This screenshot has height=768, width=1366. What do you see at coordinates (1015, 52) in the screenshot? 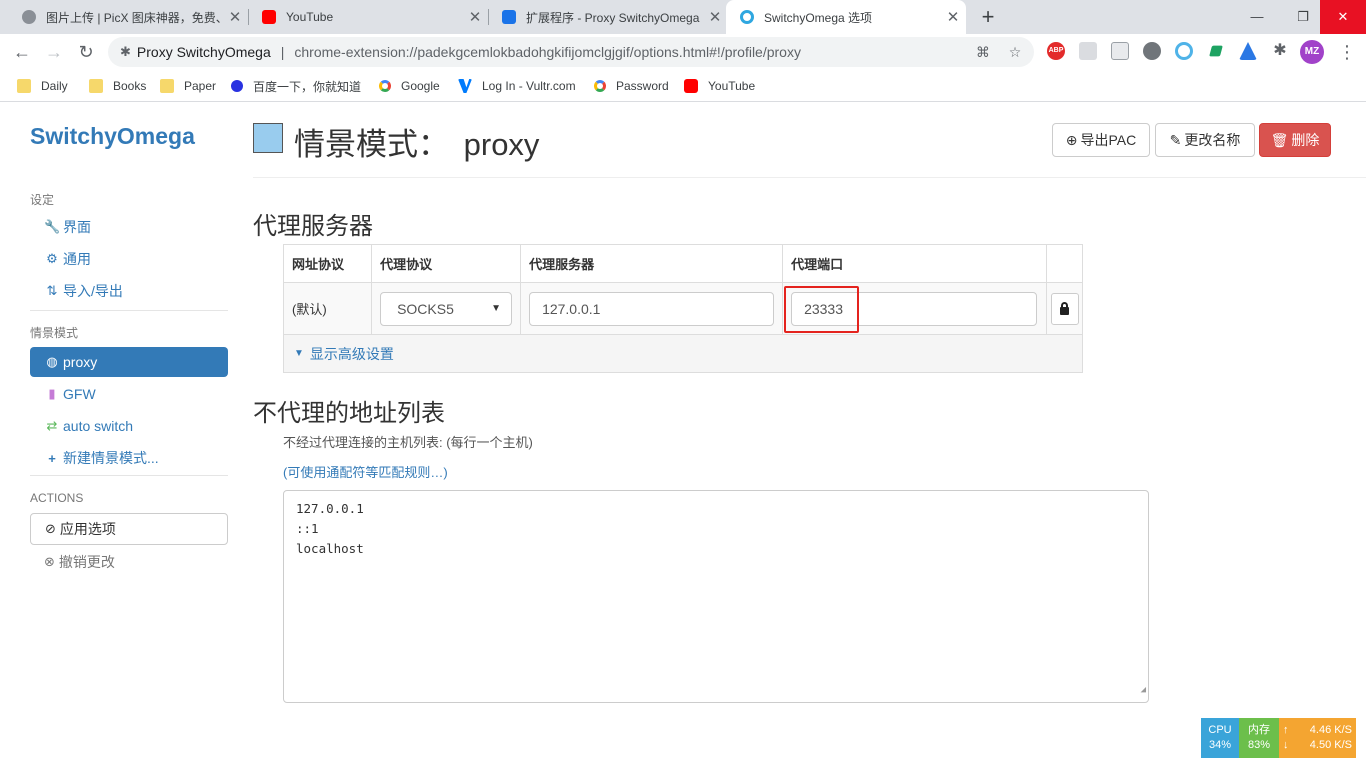
I see `bookmark-star-icon: ☆` at bounding box center [1015, 52].